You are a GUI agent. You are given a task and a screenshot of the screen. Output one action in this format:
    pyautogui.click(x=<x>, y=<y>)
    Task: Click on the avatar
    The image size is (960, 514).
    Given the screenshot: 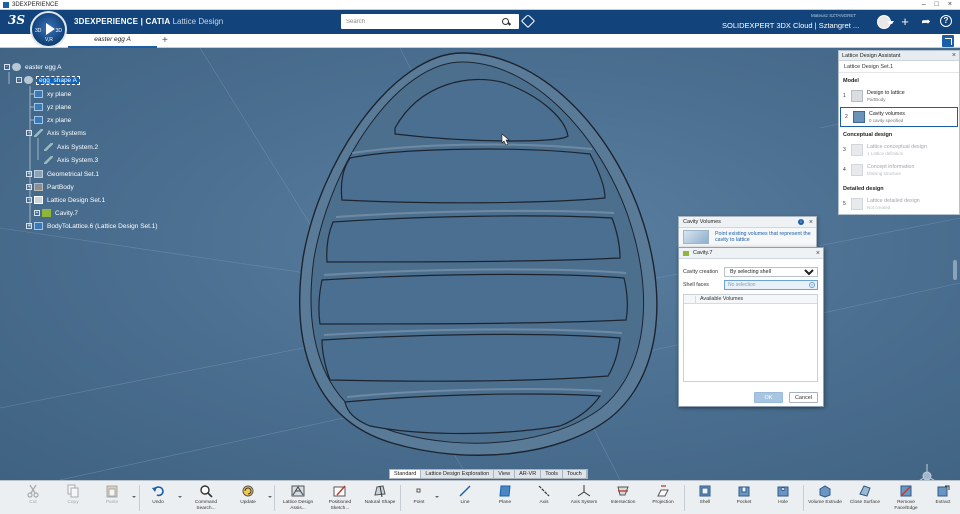 What is the action you would take?
    pyautogui.click(x=885, y=22)
    